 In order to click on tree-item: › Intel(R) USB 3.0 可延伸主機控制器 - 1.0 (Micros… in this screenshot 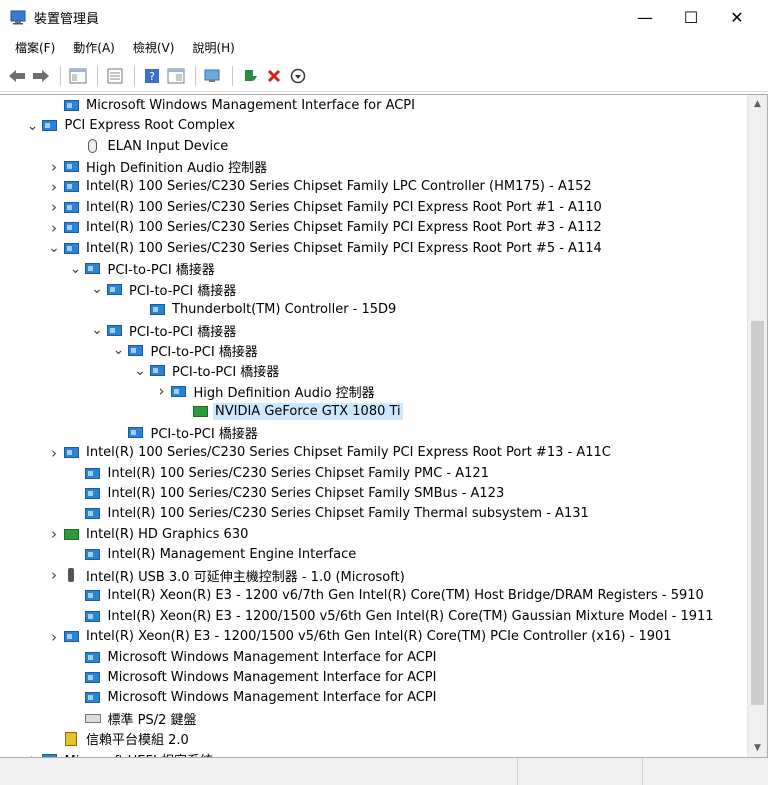, I will do `click(372, 575)`.